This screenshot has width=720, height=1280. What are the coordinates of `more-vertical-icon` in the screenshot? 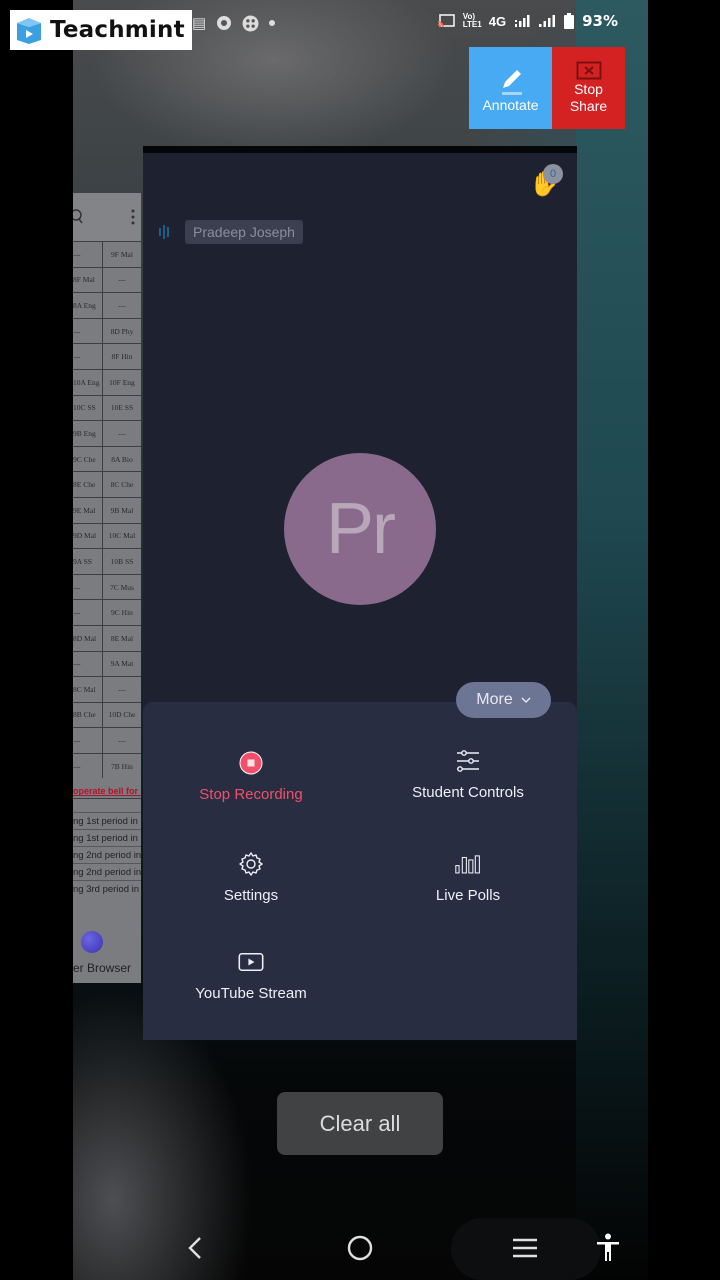 It's located at (133, 217).